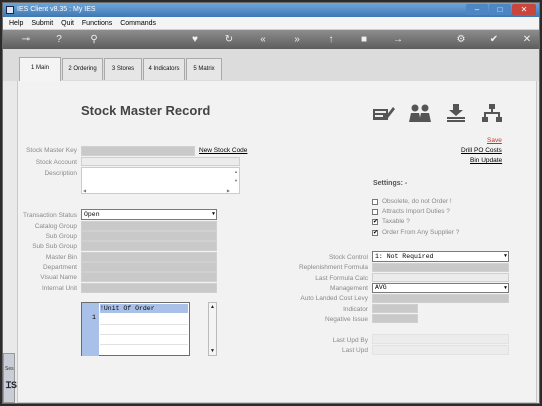 The image size is (542, 406). Describe the element at coordinates (138, 23) in the screenshot. I see `menu-commands: Commands` at that location.